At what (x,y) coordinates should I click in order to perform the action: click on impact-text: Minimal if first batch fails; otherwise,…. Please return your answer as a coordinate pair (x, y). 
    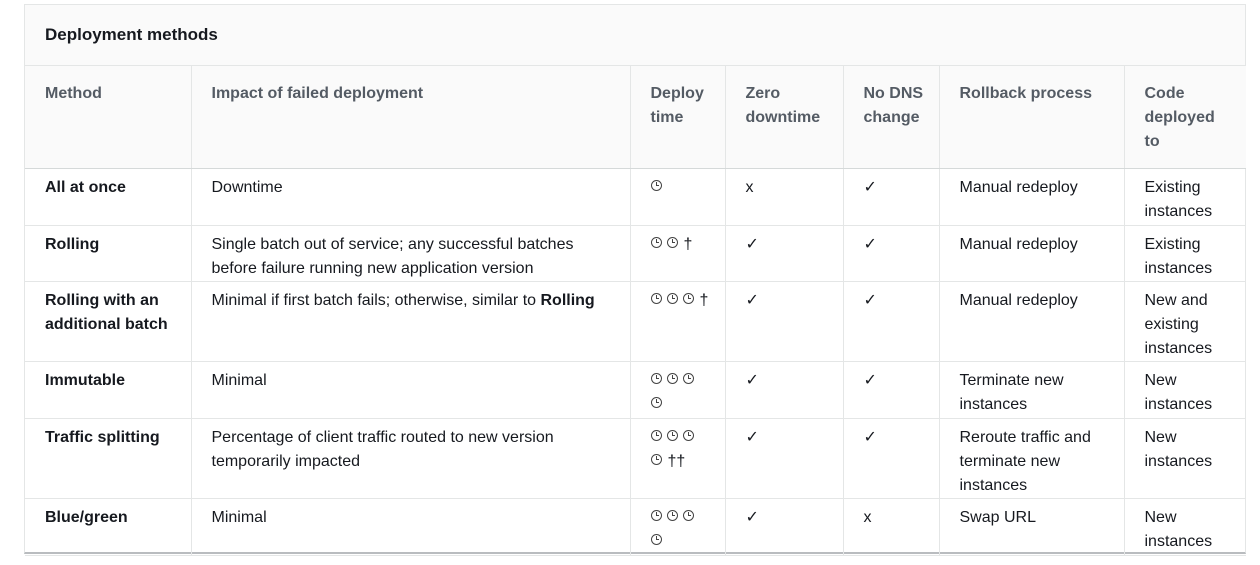
    Looking at the image, I should click on (376, 300).